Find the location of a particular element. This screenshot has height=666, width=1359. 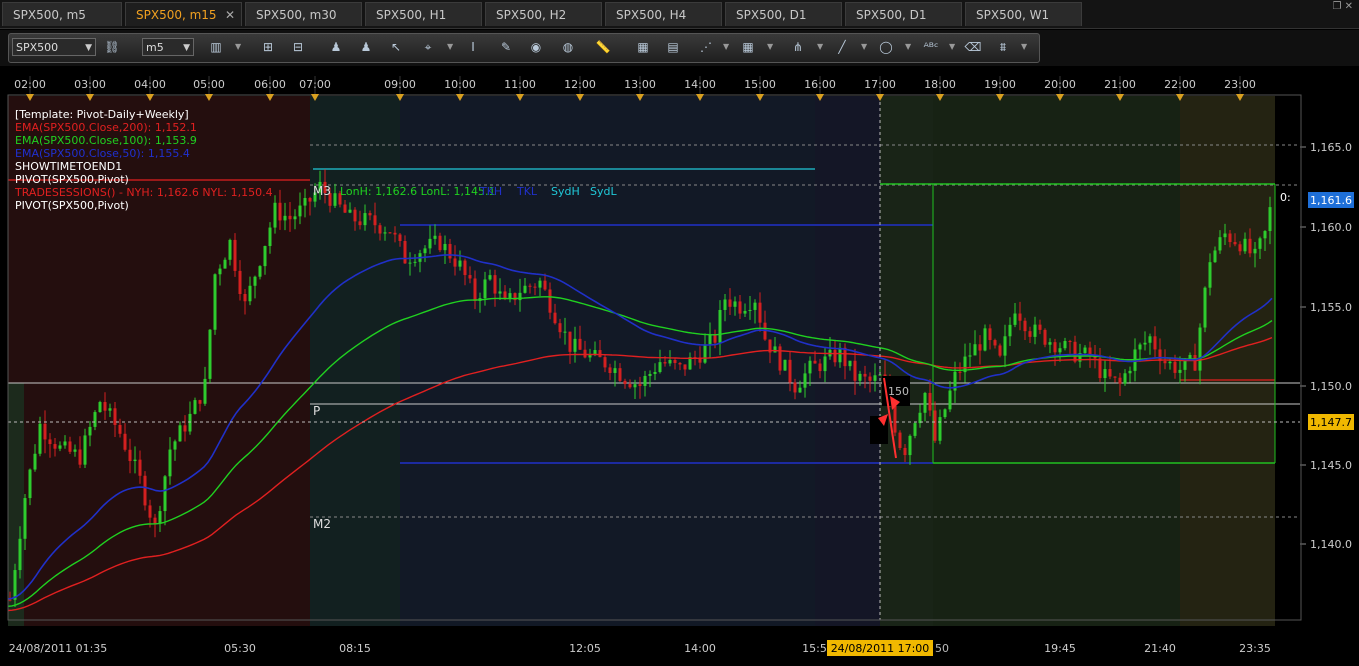

crosshair-icon: ⌖ is located at coordinates (428, 47).